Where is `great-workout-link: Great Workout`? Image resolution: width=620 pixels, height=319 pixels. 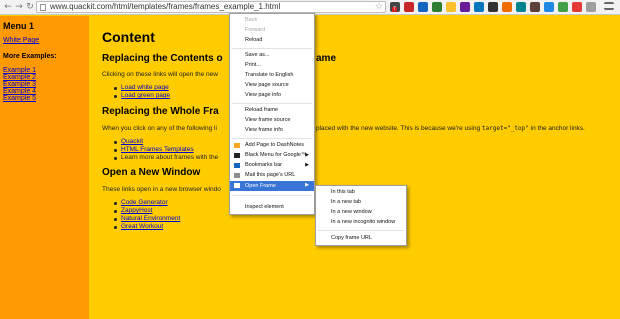
great-workout-link: Great Workout is located at coordinates (142, 226).